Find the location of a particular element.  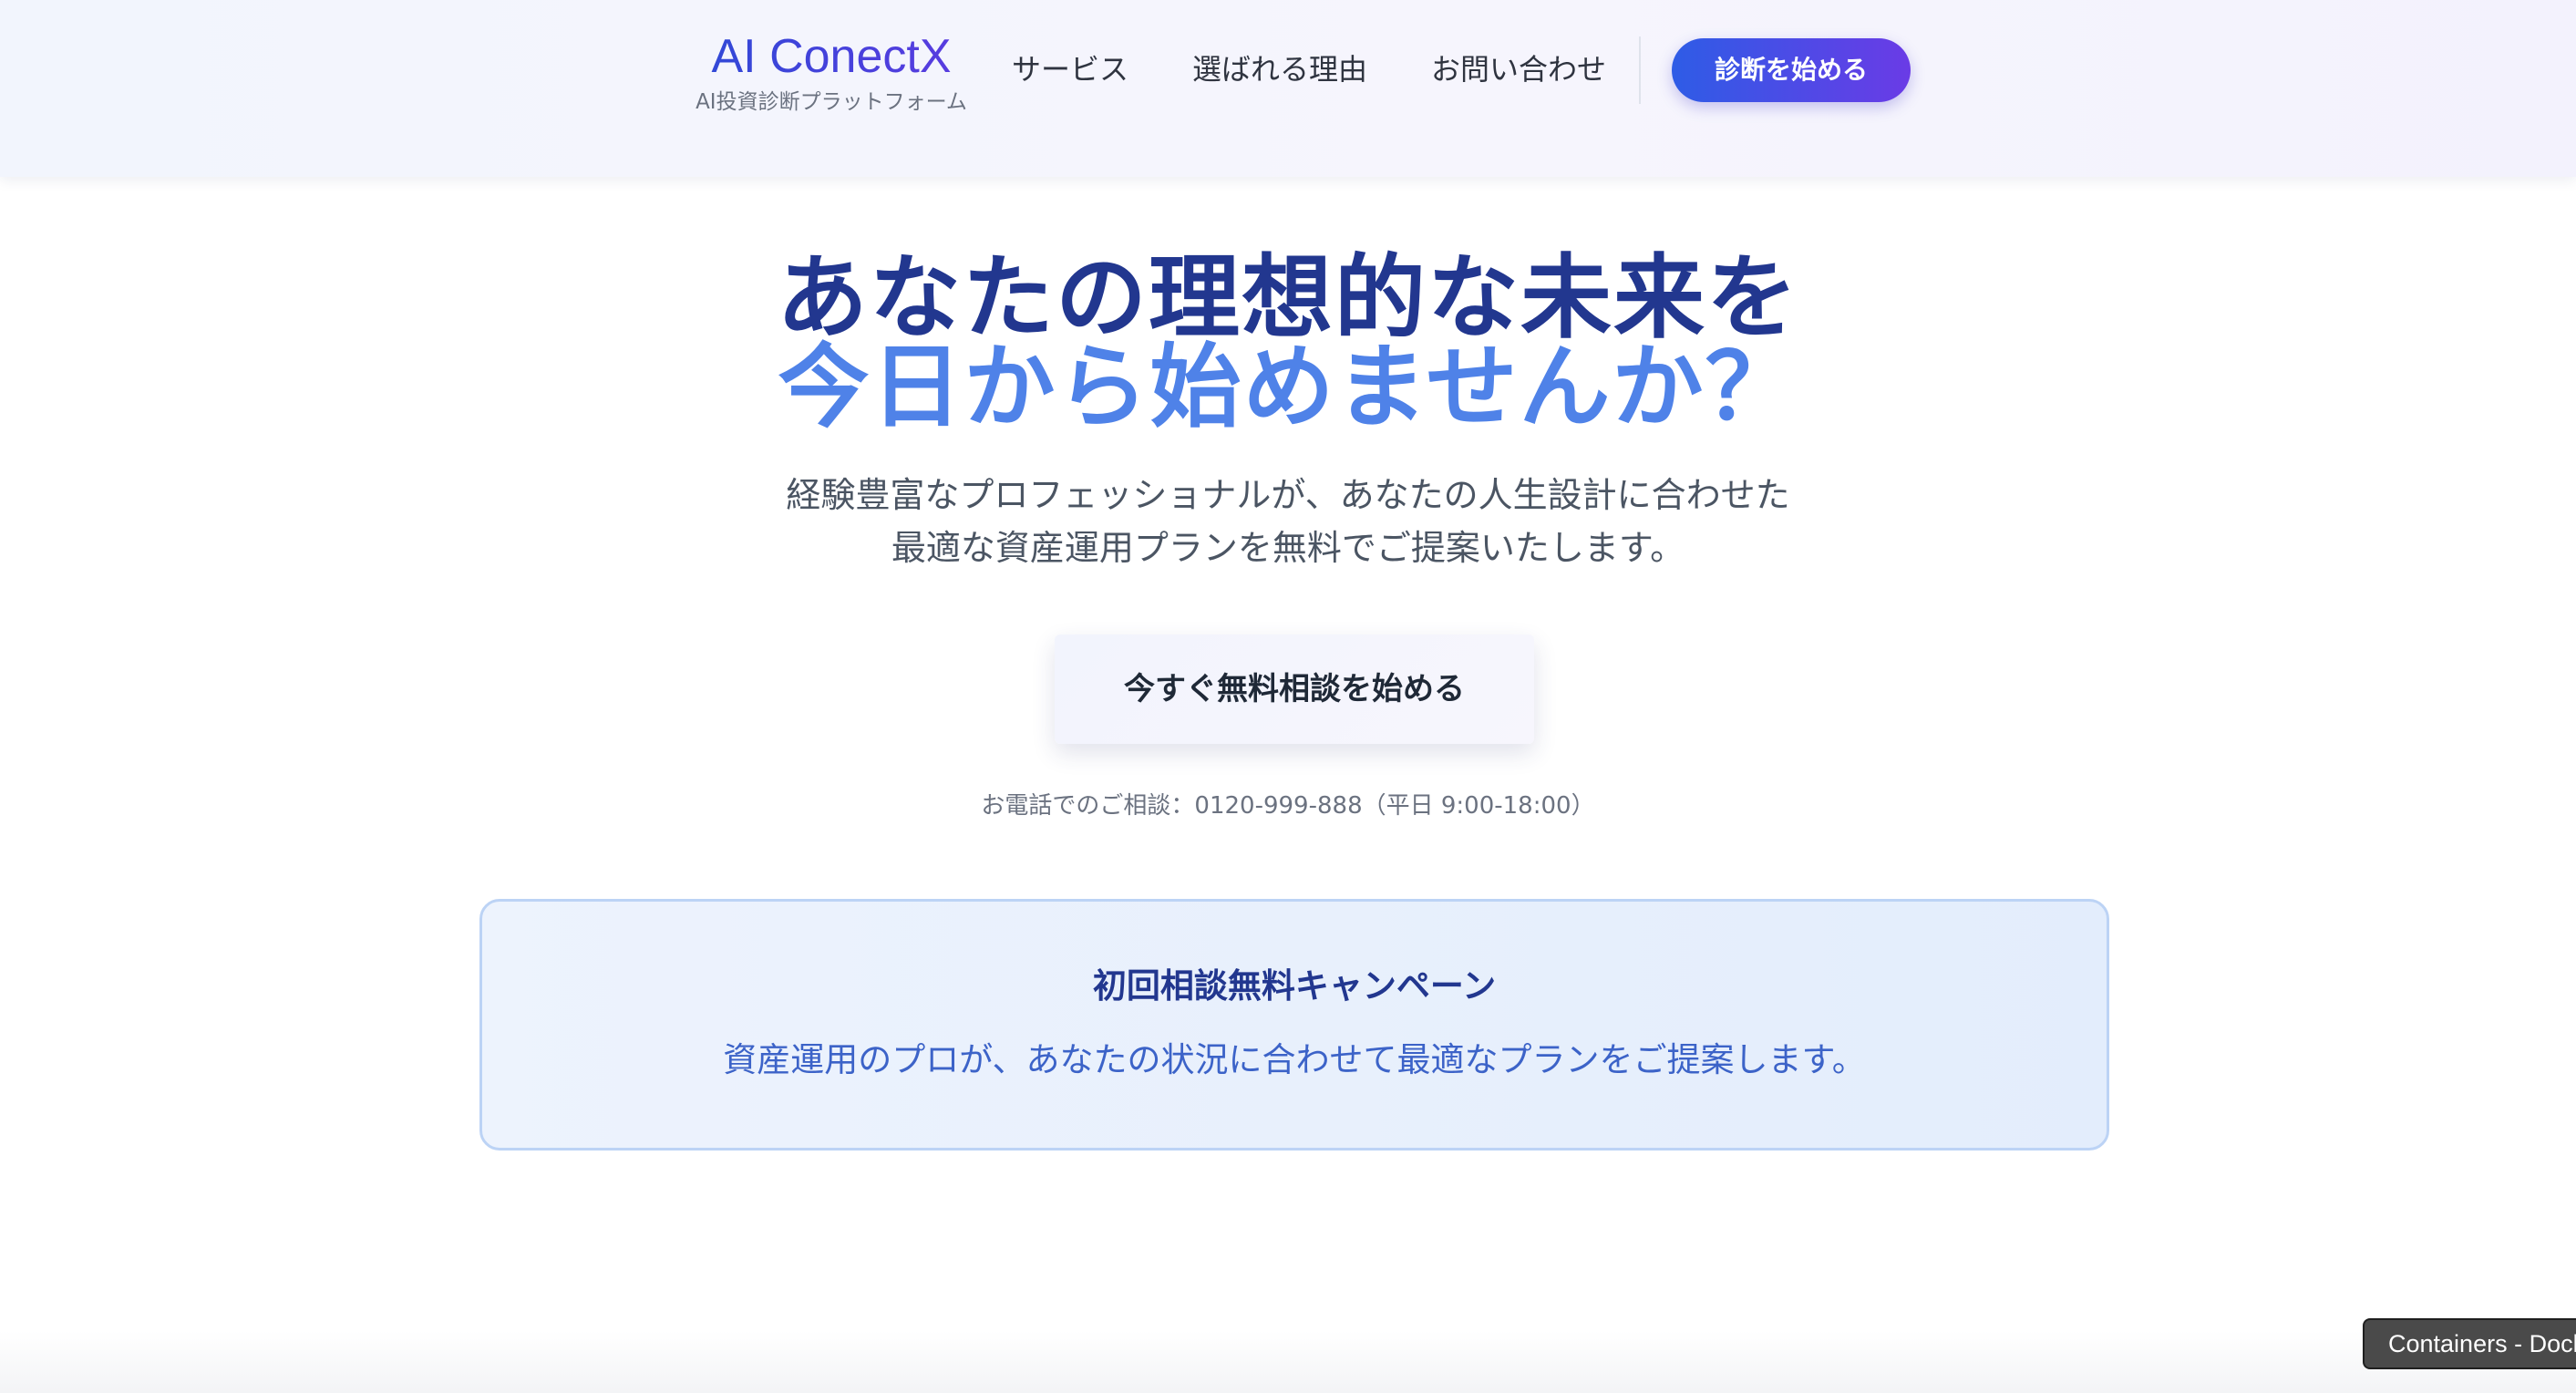

campaign-title: 初回相談無料キャンペーン is located at coordinates (1294, 986).